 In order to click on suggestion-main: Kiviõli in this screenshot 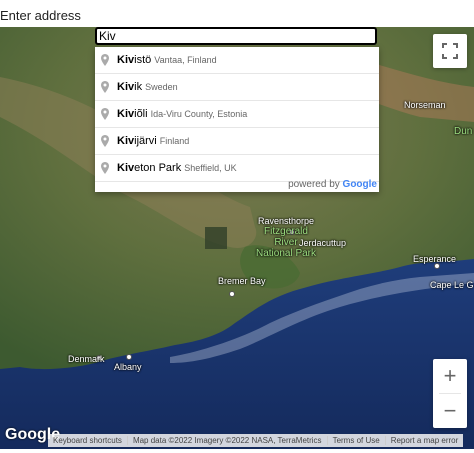, I will do `click(132, 114)`.